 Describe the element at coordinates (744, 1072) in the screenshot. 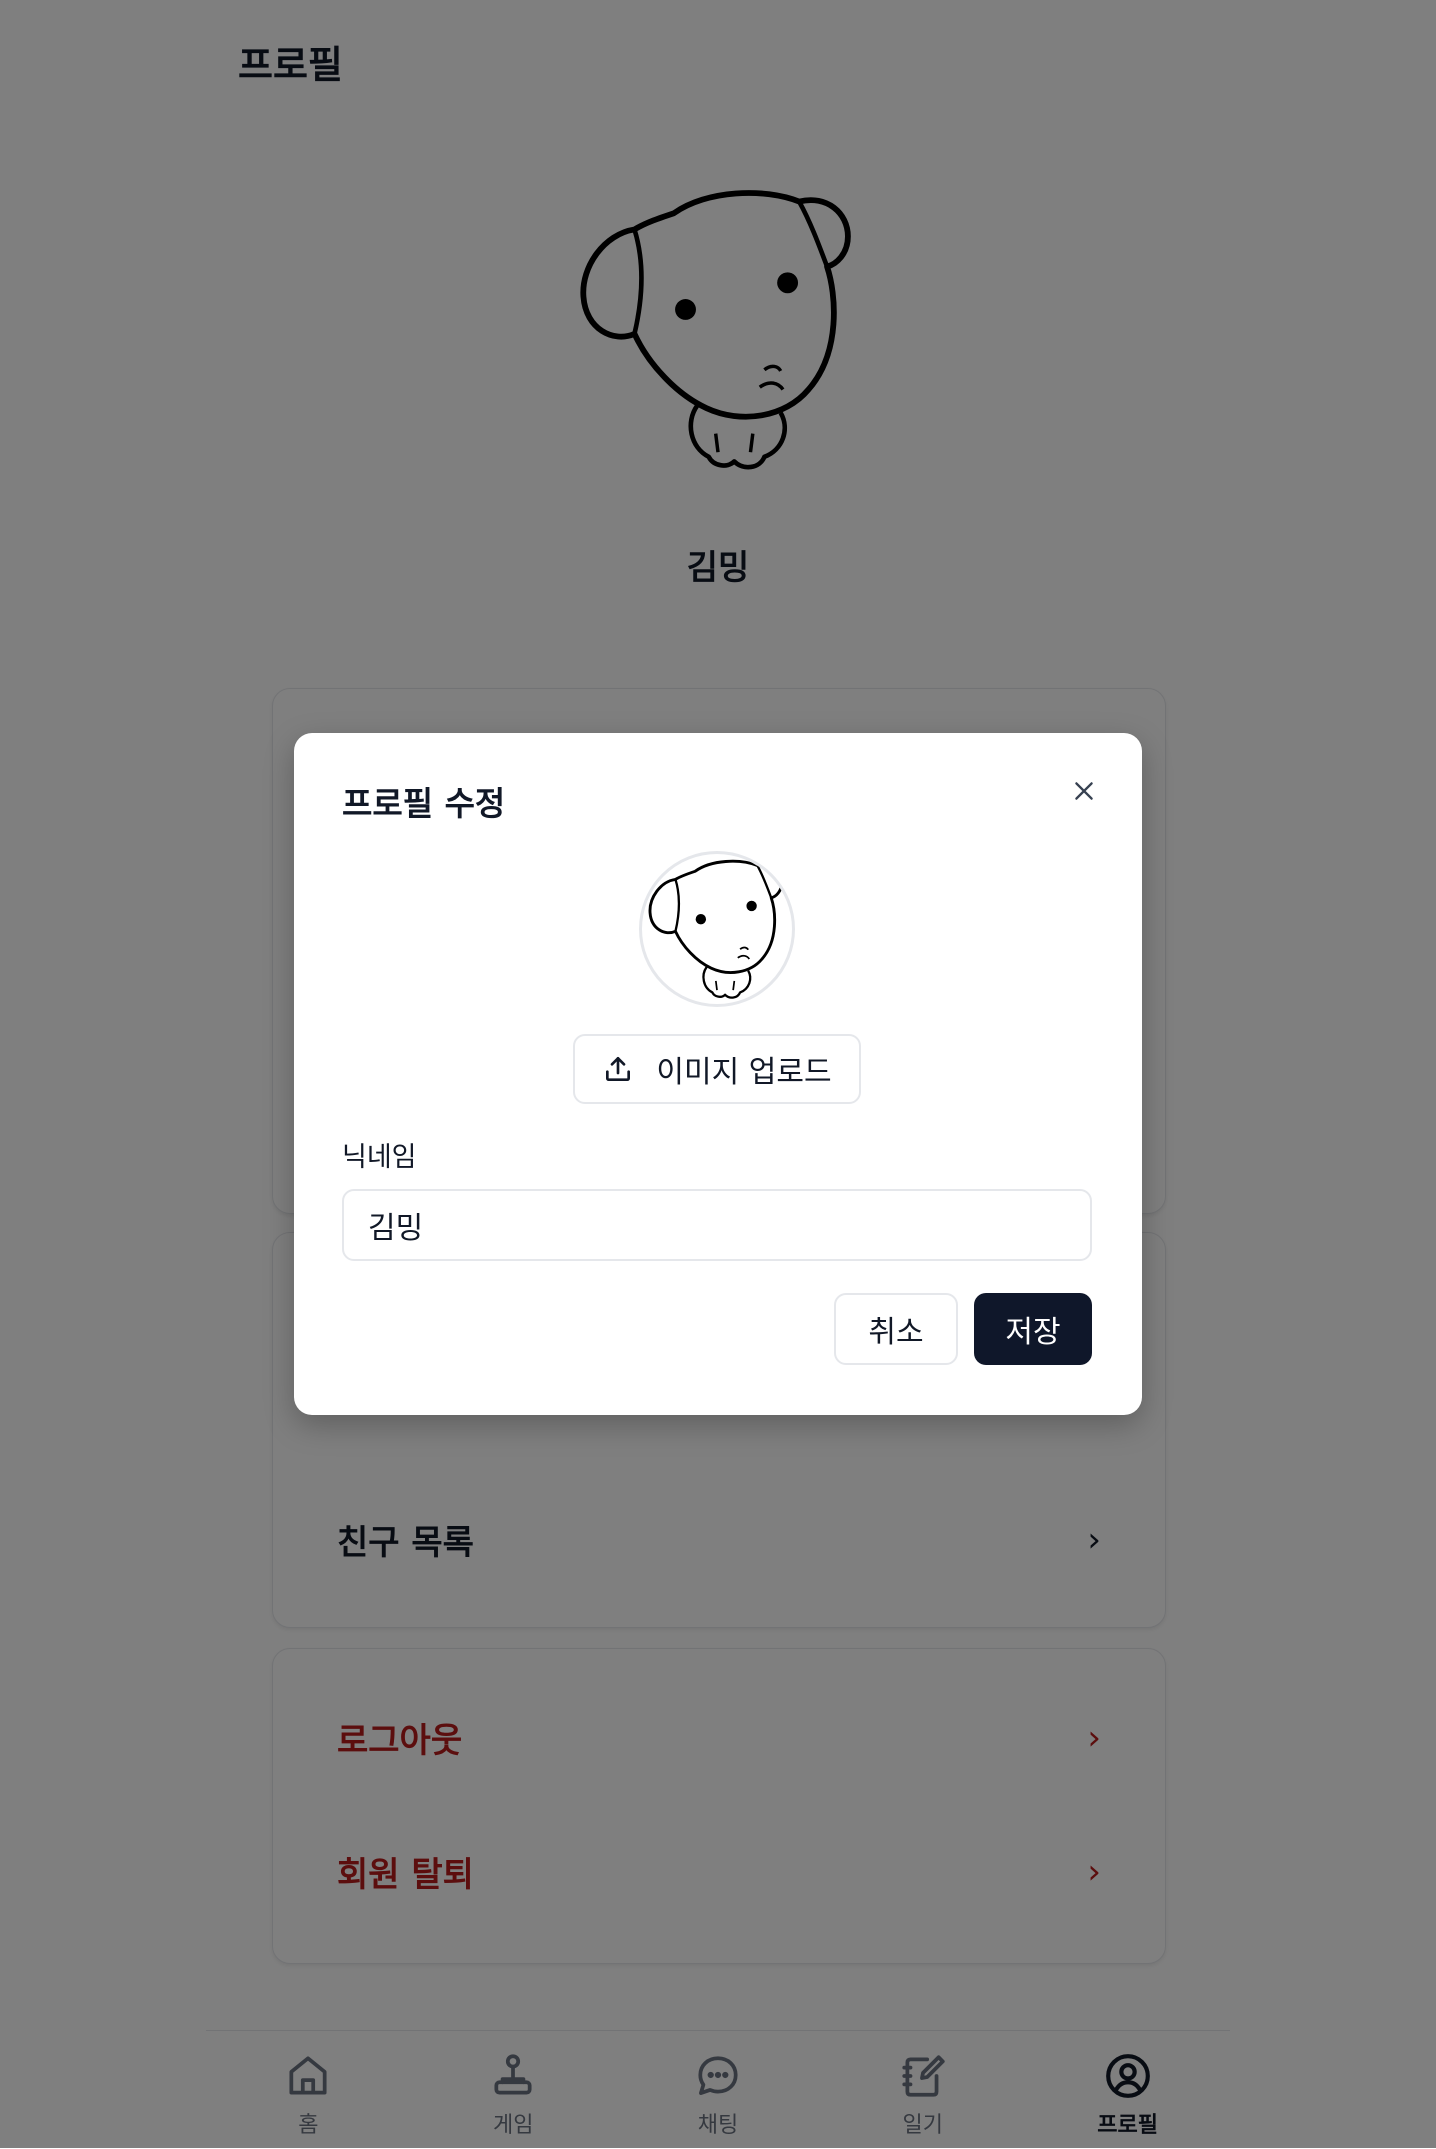

I see `upload-button-label: 이미지 업로드` at that location.